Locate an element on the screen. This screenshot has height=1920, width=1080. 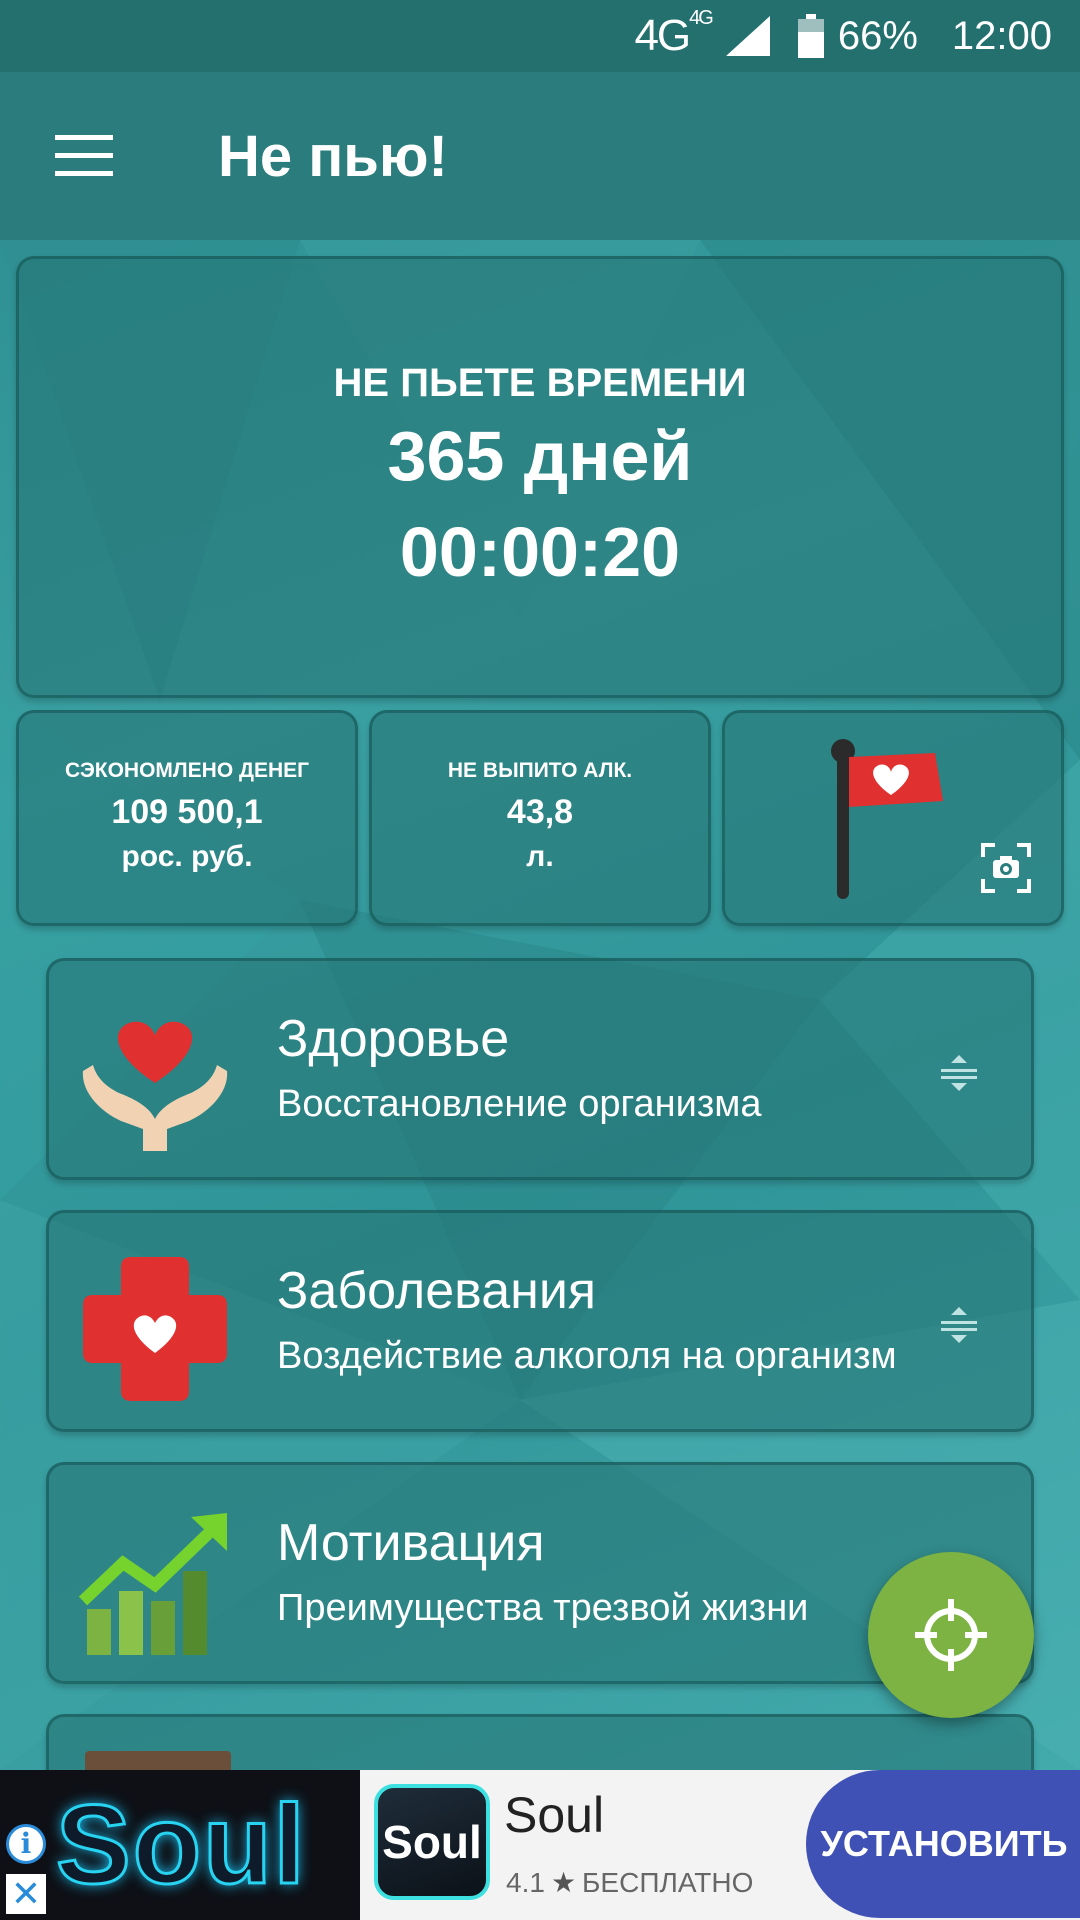
ad-rating: 4.1 is located at coordinates (525, 1882).